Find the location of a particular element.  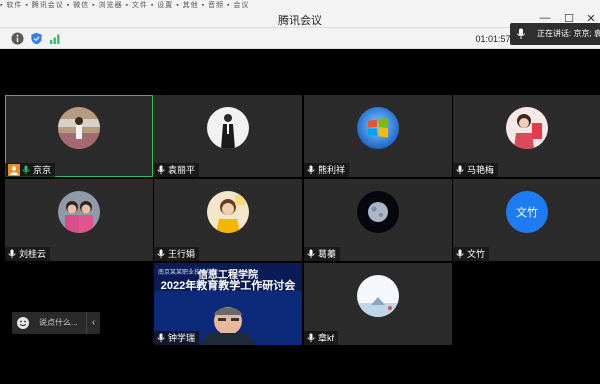

participant-tile: 王行娟 is located at coordinates (228, 220).